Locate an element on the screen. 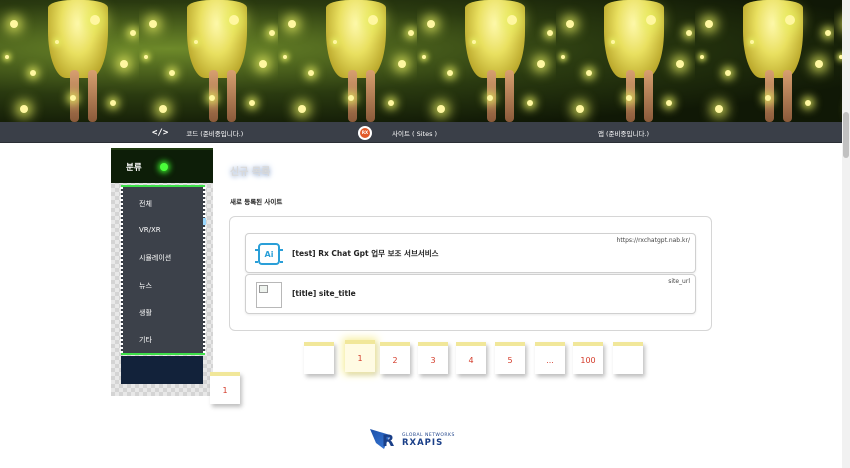  code-icon: </> is located at coordinates (160, 132).